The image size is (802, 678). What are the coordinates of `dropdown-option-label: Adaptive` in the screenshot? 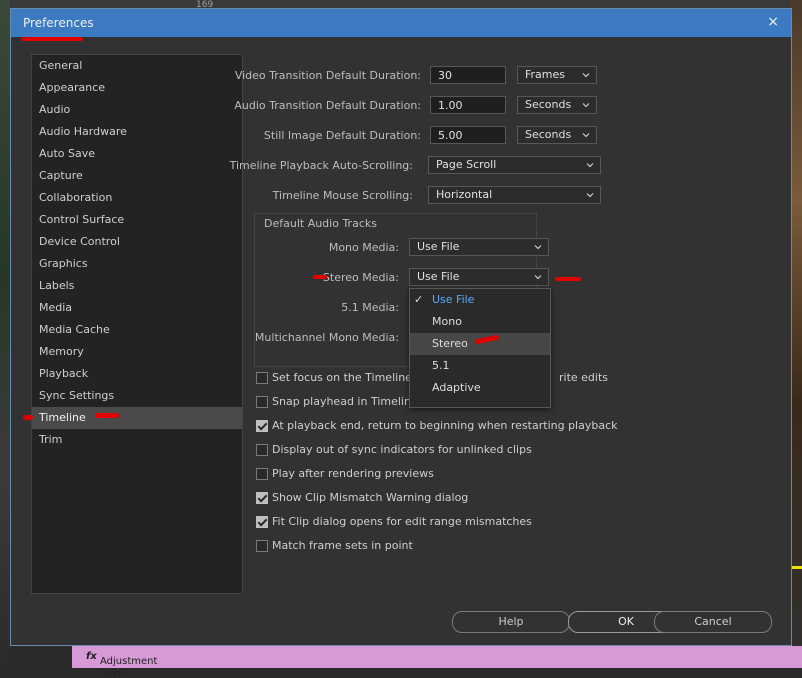 It's located at (456, 387).